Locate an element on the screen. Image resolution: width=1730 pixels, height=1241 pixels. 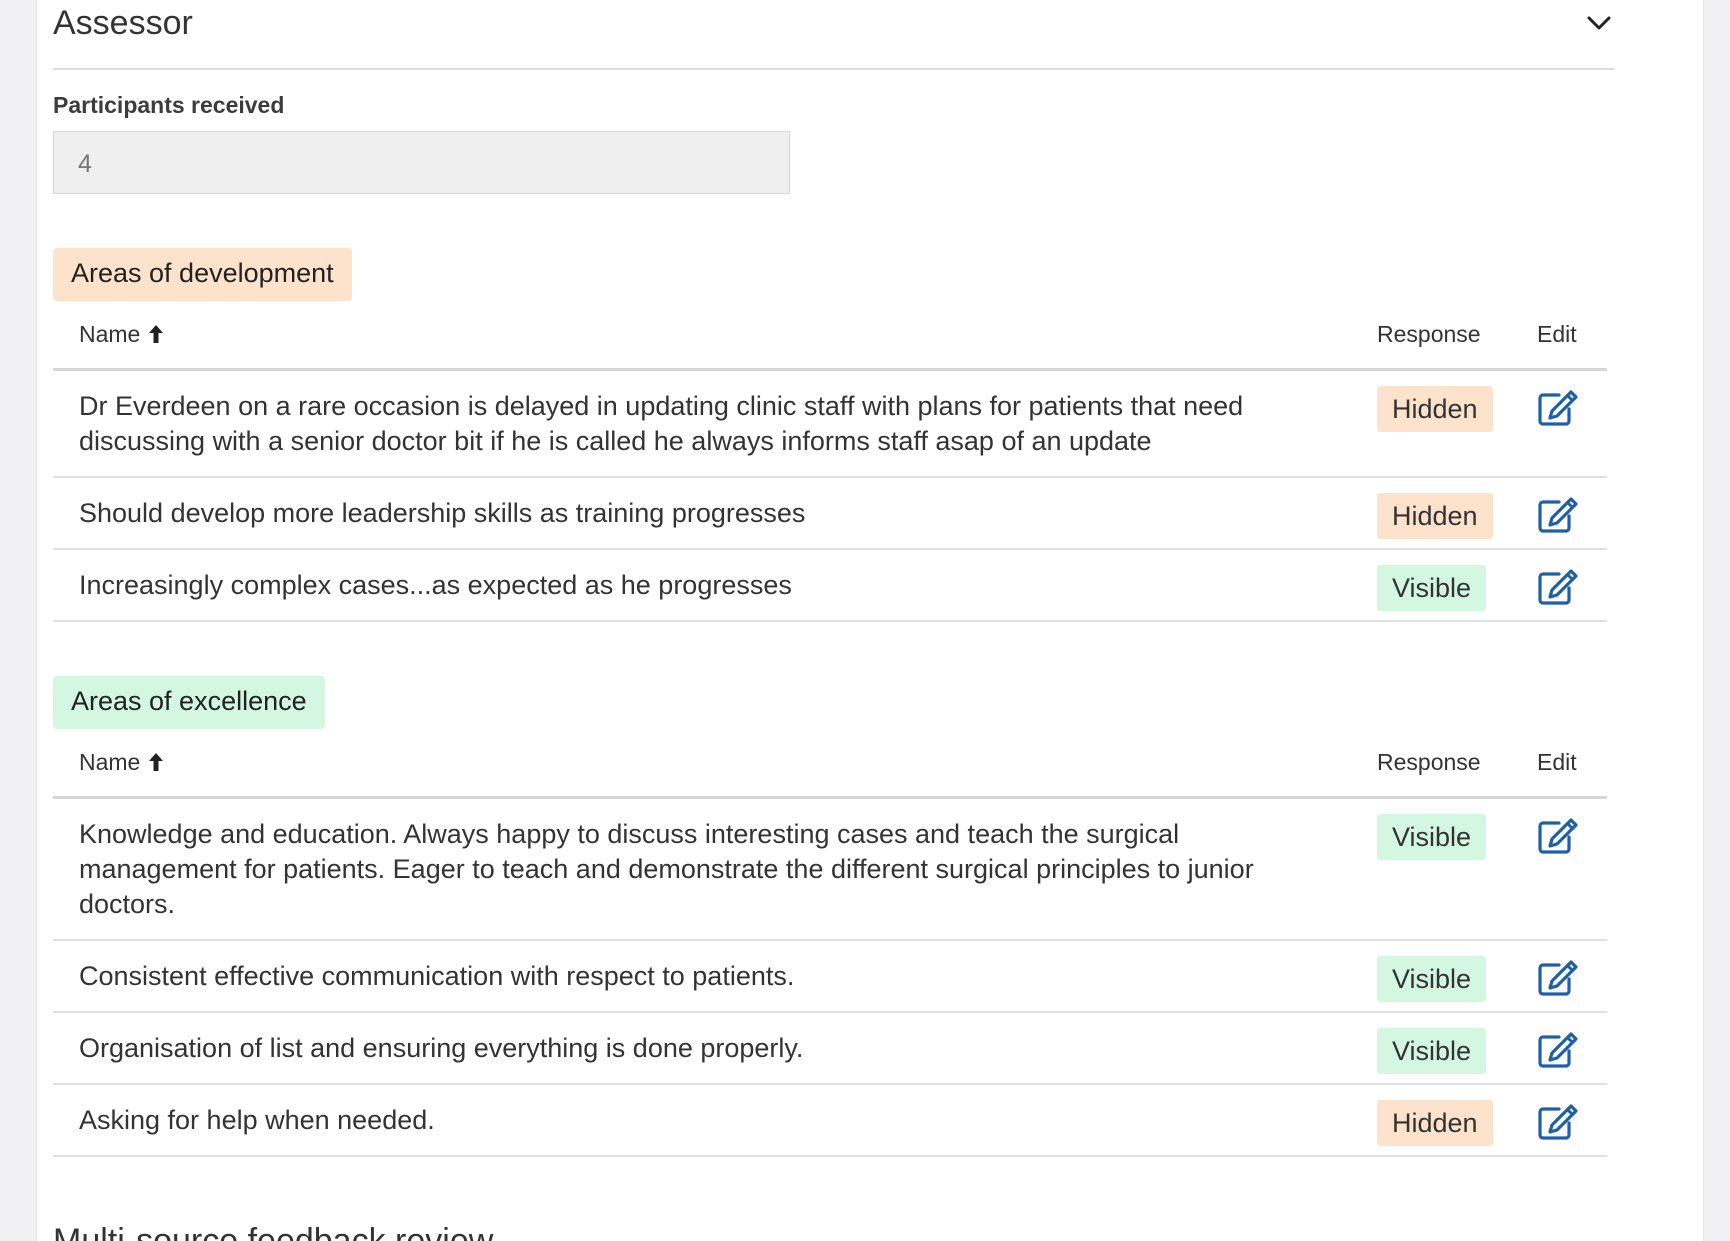
table-row: Asking for help when needed. Hidden is located at coordinates (830, 1121).